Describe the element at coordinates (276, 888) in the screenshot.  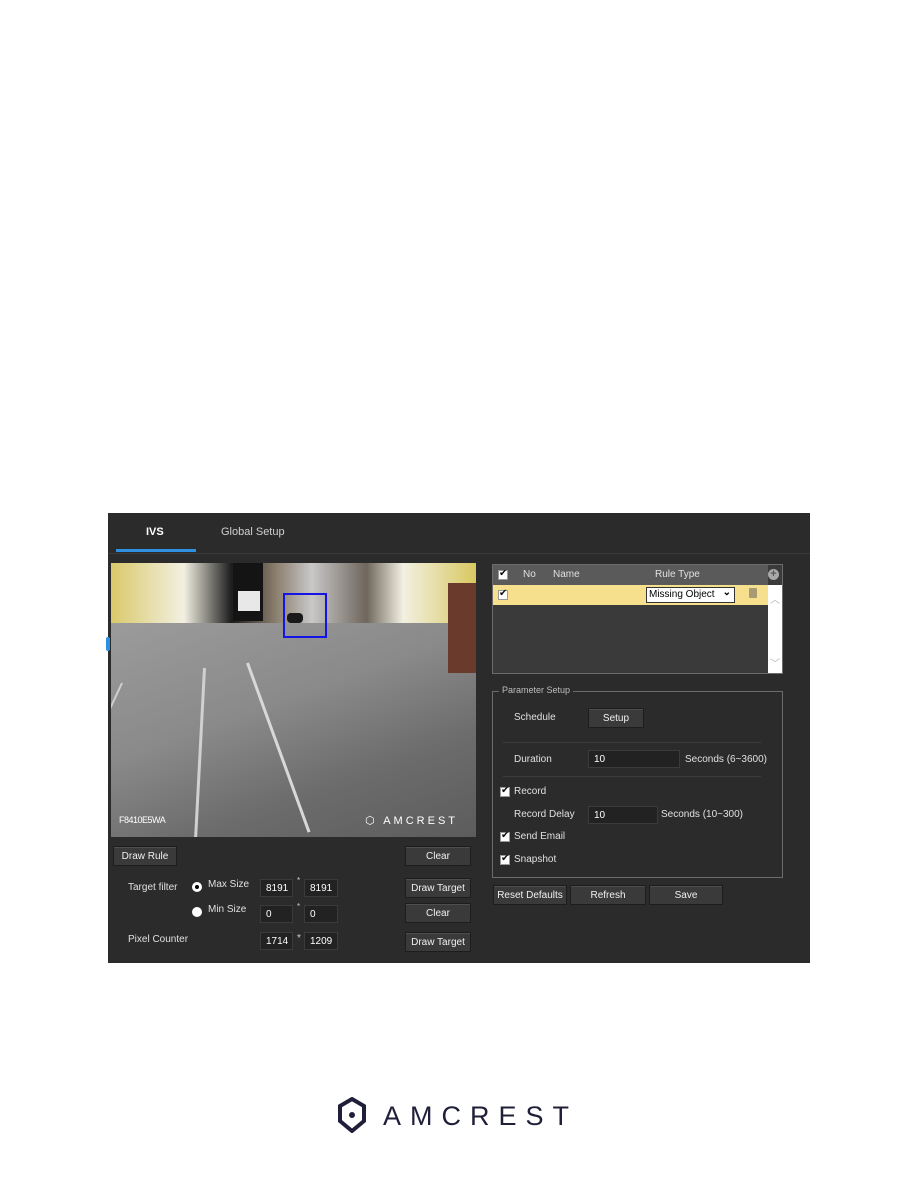
I see `max-size-width-input: 8191` at that location.